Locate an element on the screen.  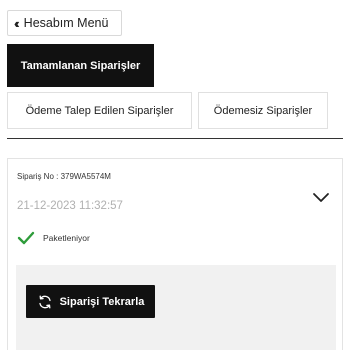
chevron-down-icon is located at coordinates (321, 198).